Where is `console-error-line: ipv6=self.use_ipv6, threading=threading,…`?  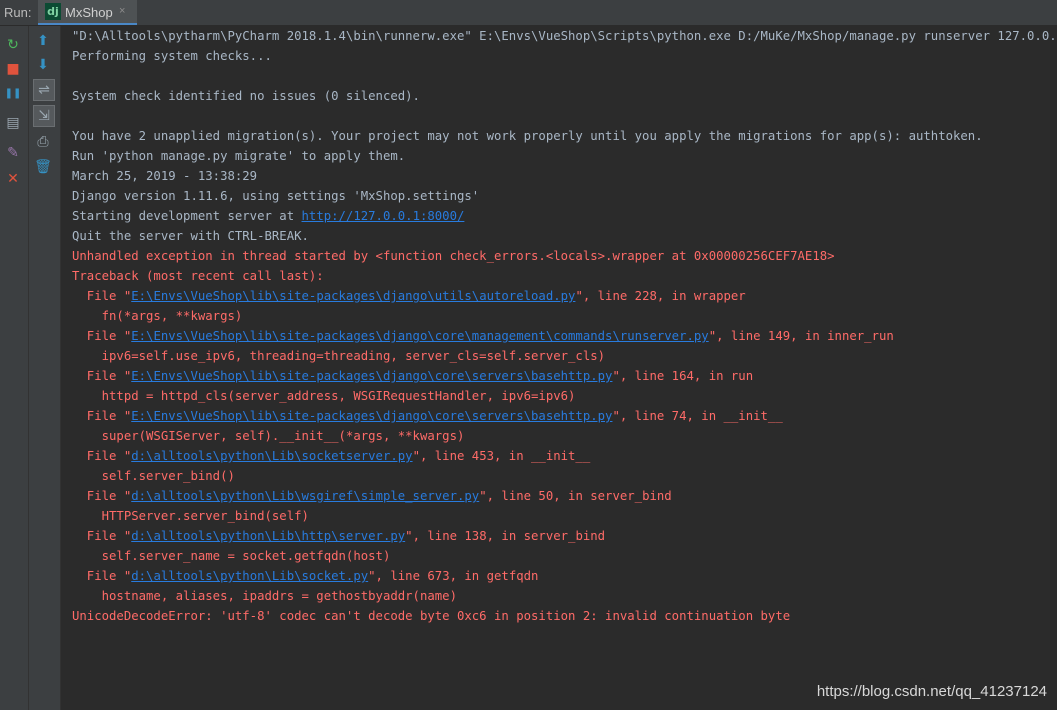 console-error-line: ipv6=self.use_ipv6, threading=threading,… is located at coordinates (338, 356).